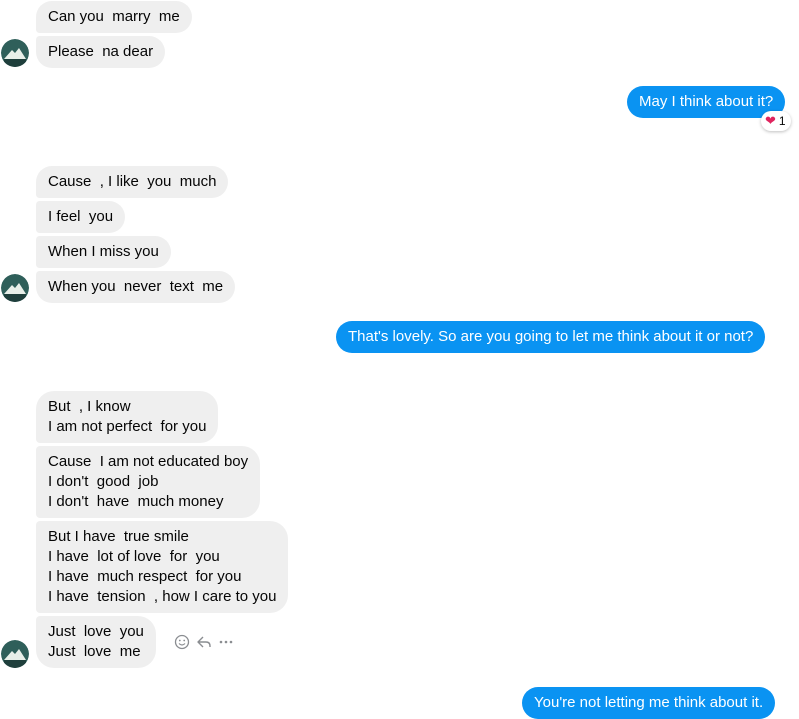 The height and width of the screenshot is (719, 799). I want to click on react-icon, so click(182, 642).